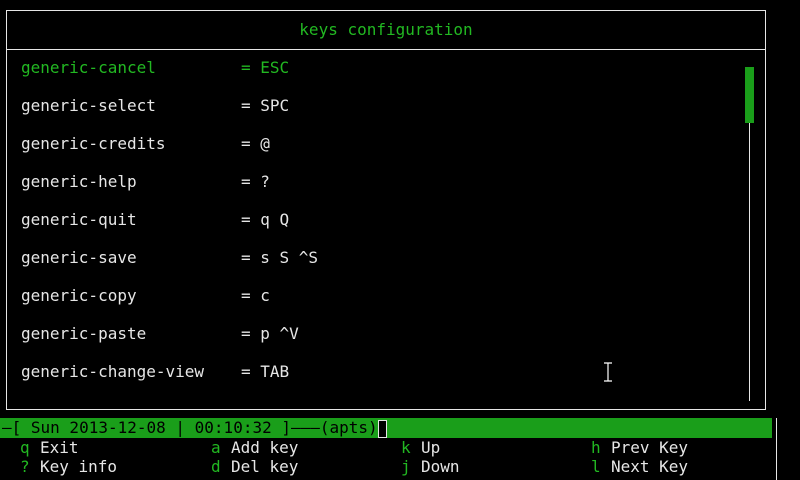 Image resolution: width=800 pixels, height=480 pixels. I want to click on status-bar: —[ Sun 2013-12-08 | 00:10:32 ]———(apts), so click(386, 428).